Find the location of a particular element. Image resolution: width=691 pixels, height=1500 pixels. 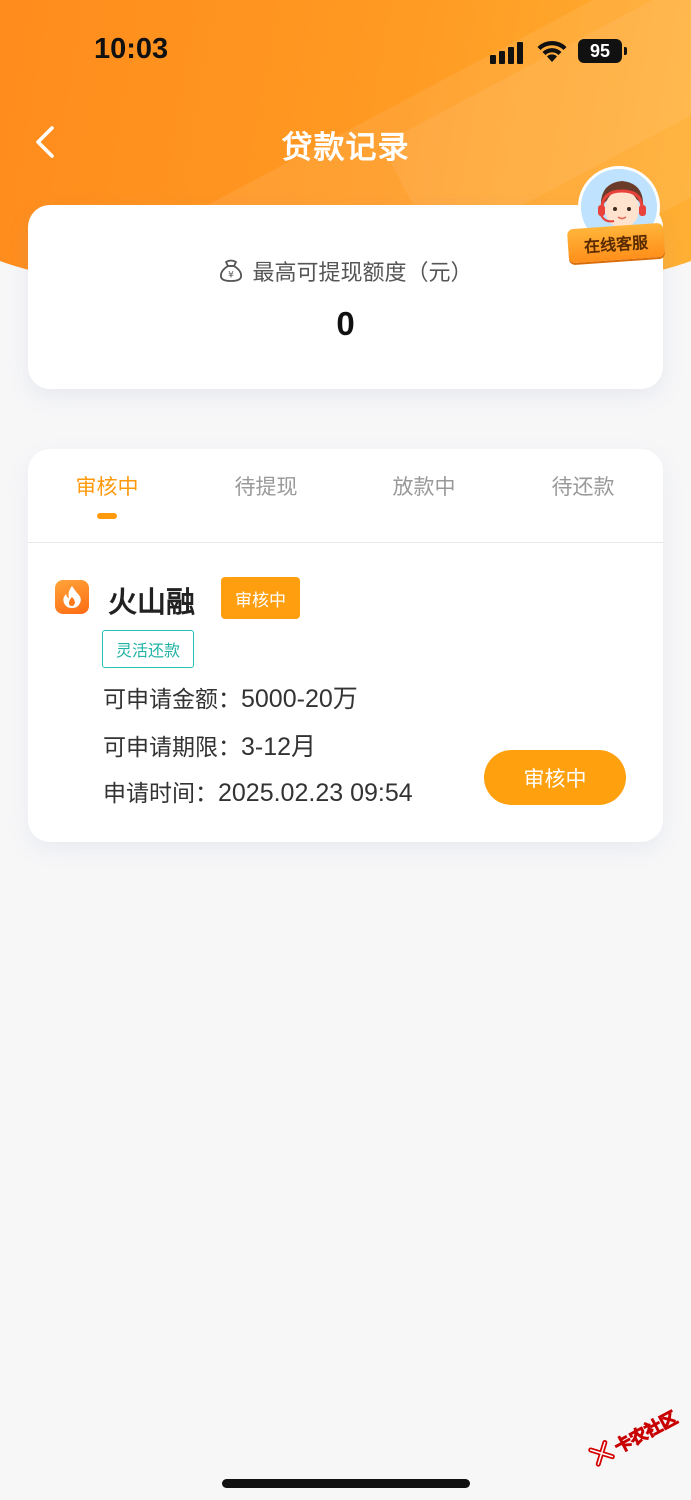

watermark-icon is located at coordinates (601, 1453).